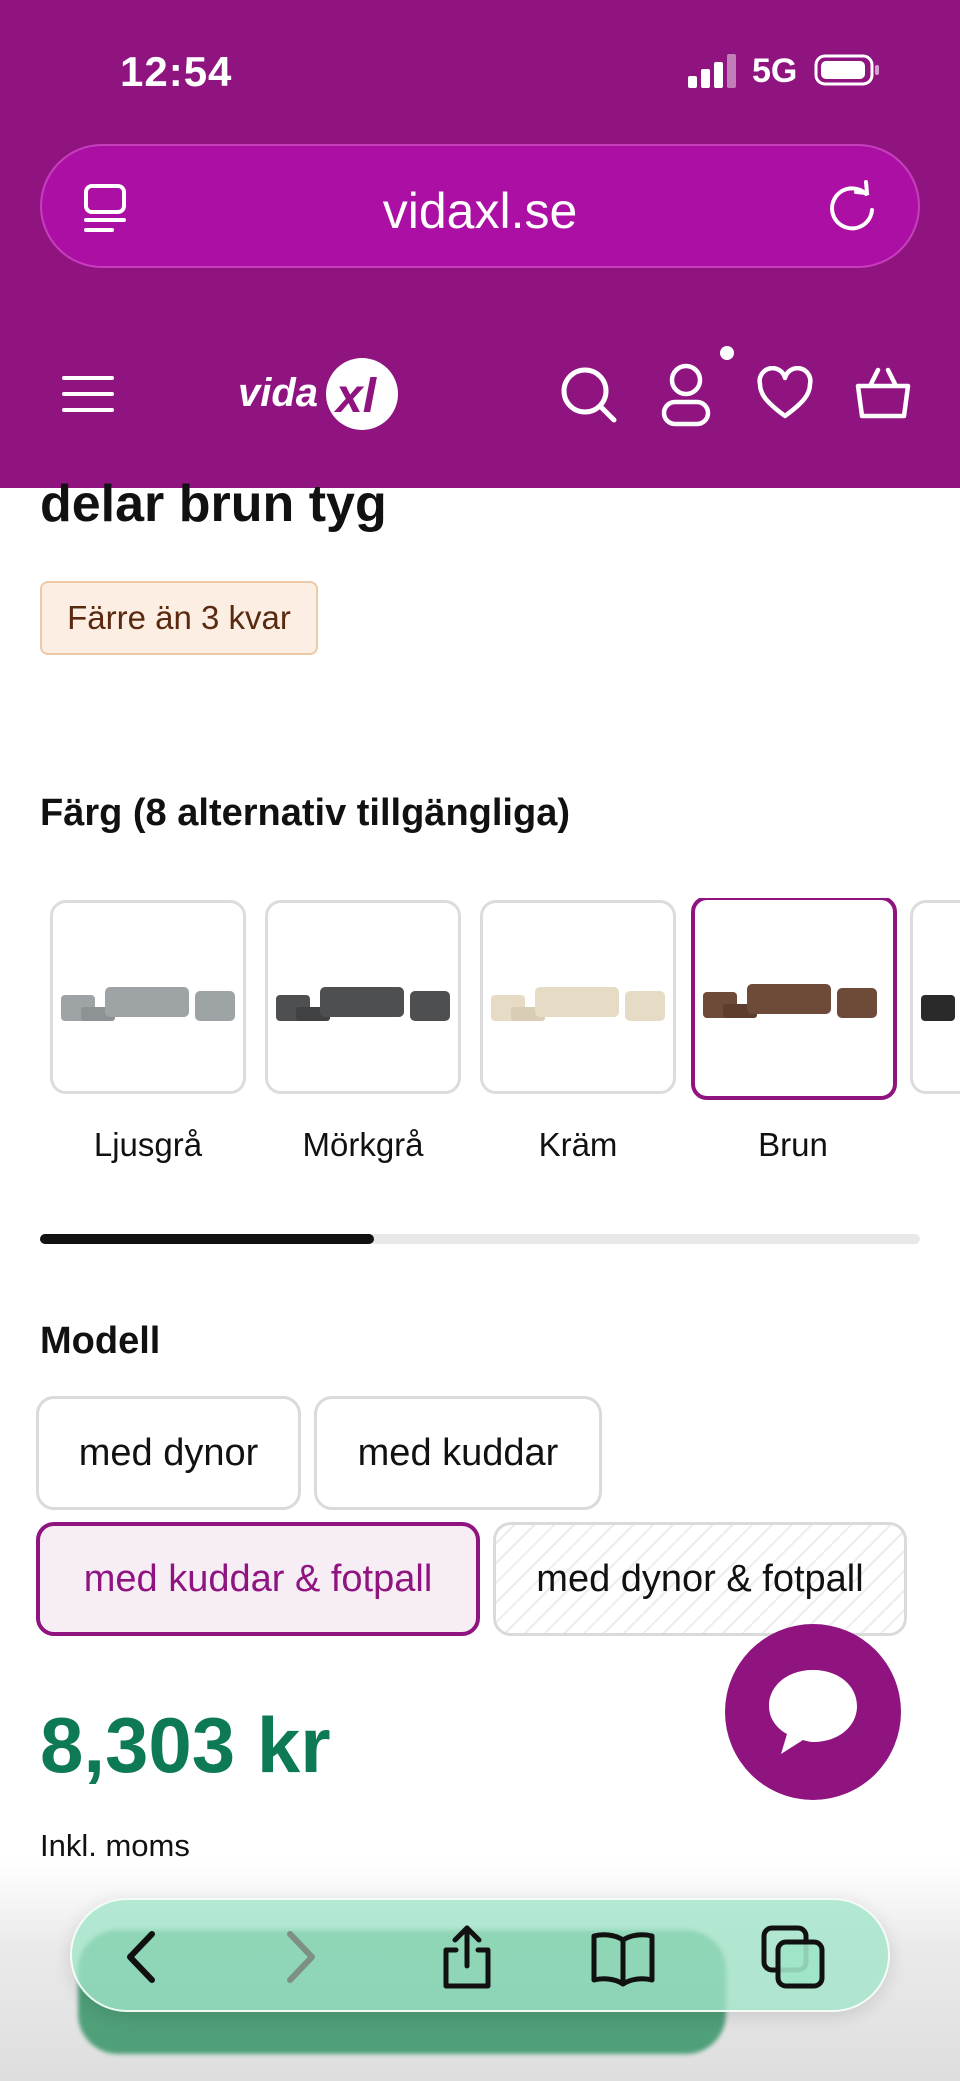 The height and width of the screenshot is (2081, 960). I want to click on stock-badge: Färre än 3 kvar, so click(179, 618).